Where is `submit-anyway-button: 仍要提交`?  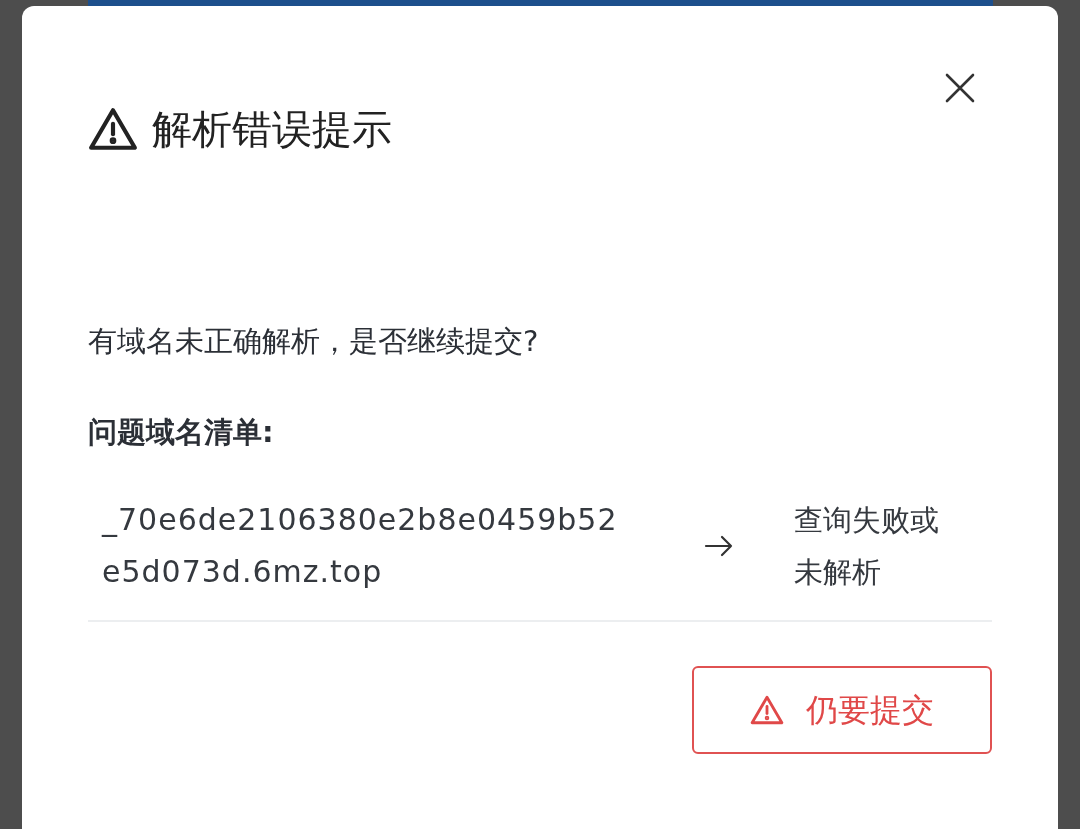 submit-anyway-button: 仍要提交 is located at coordinates (842, 710).